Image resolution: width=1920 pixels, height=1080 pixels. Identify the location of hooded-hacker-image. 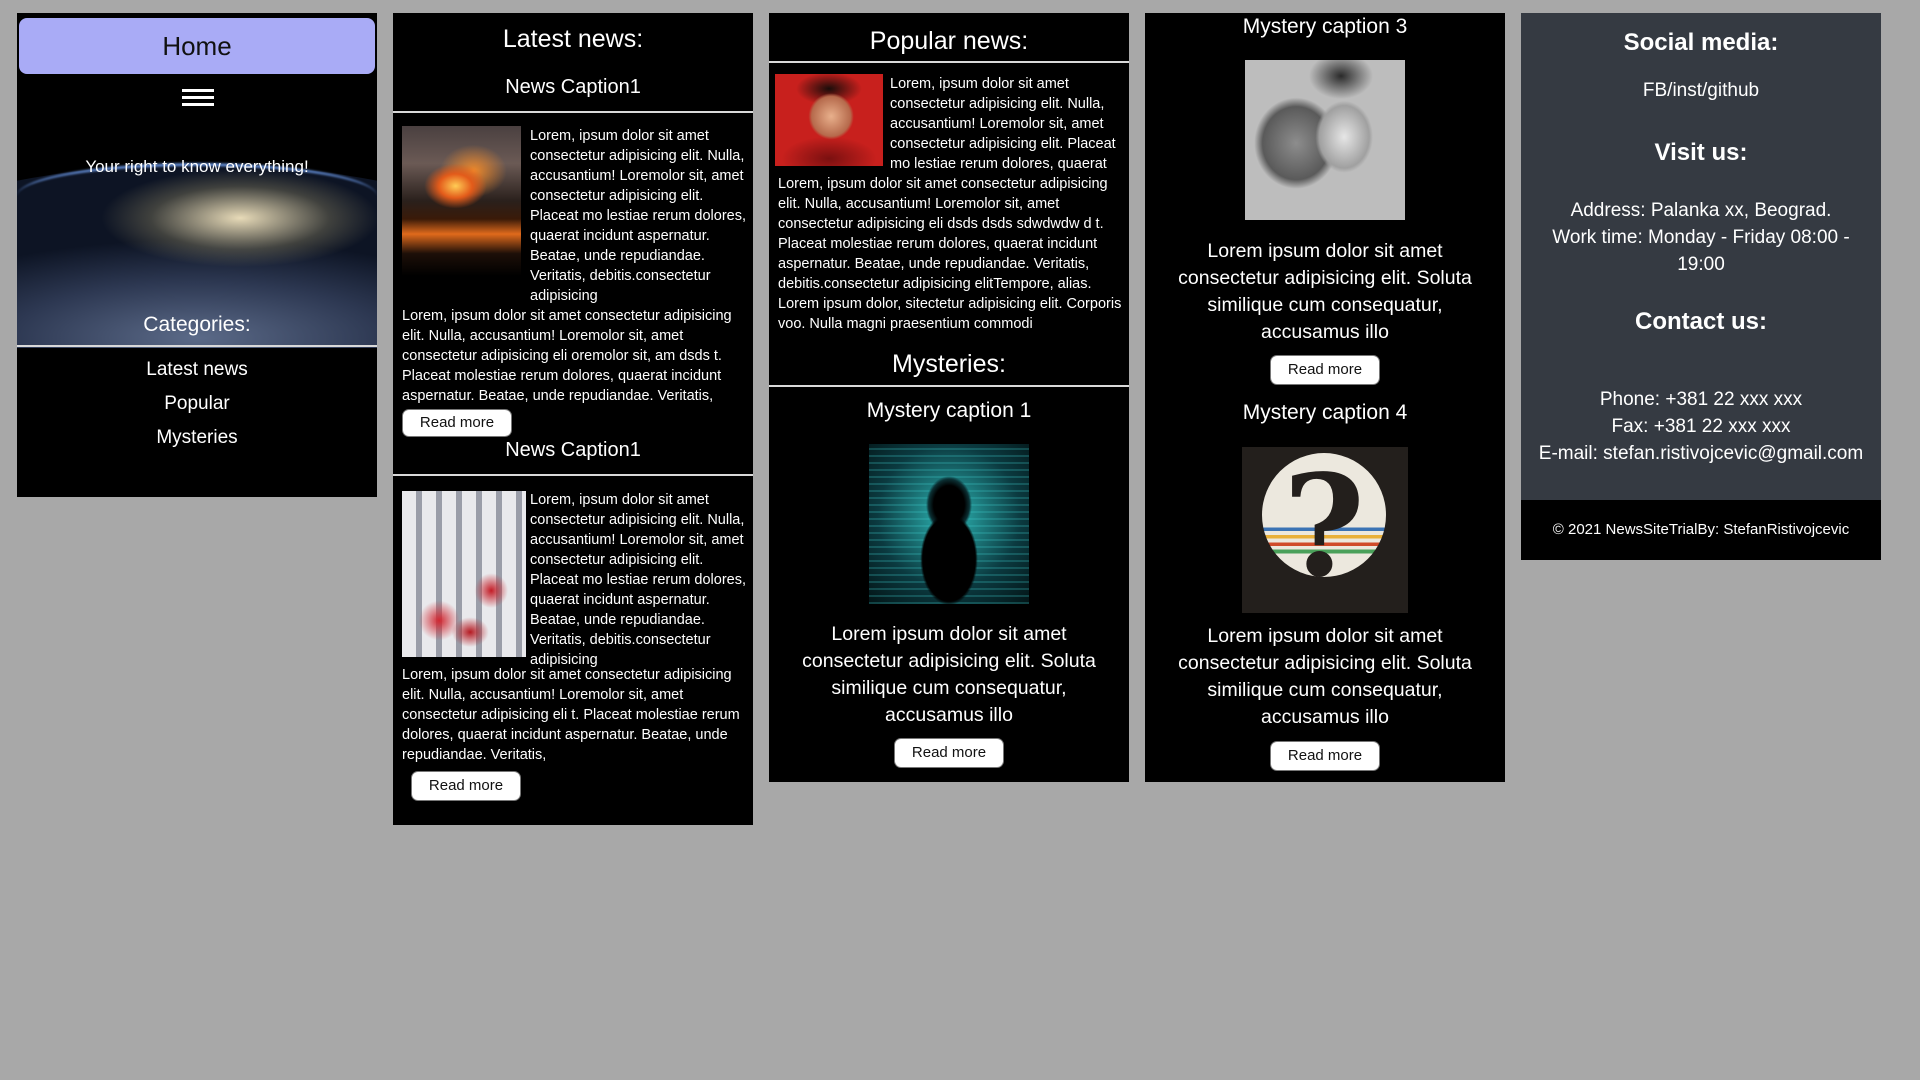
(949, 524).